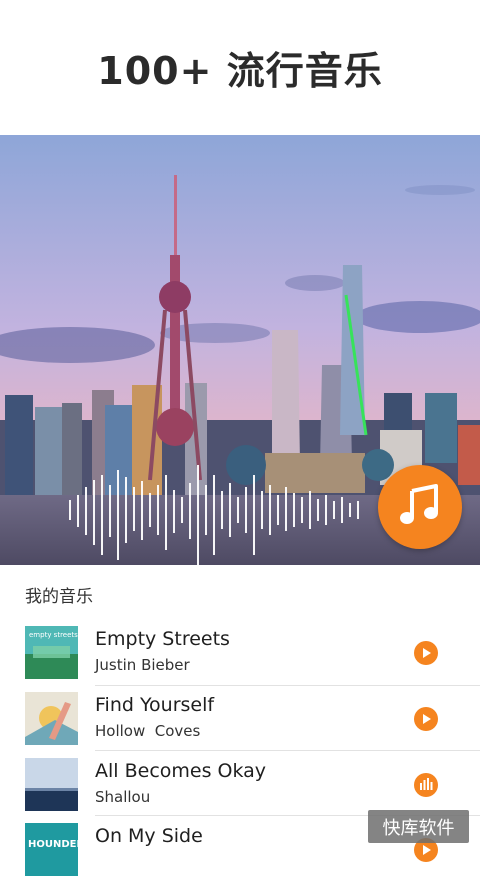 Image resolution: width=480 pixels, height=882 pixels. What do you see at coordinates (59, 597) in the screenshot?
I see `section-title: 我的音乐` at bounding box center [59, 597].